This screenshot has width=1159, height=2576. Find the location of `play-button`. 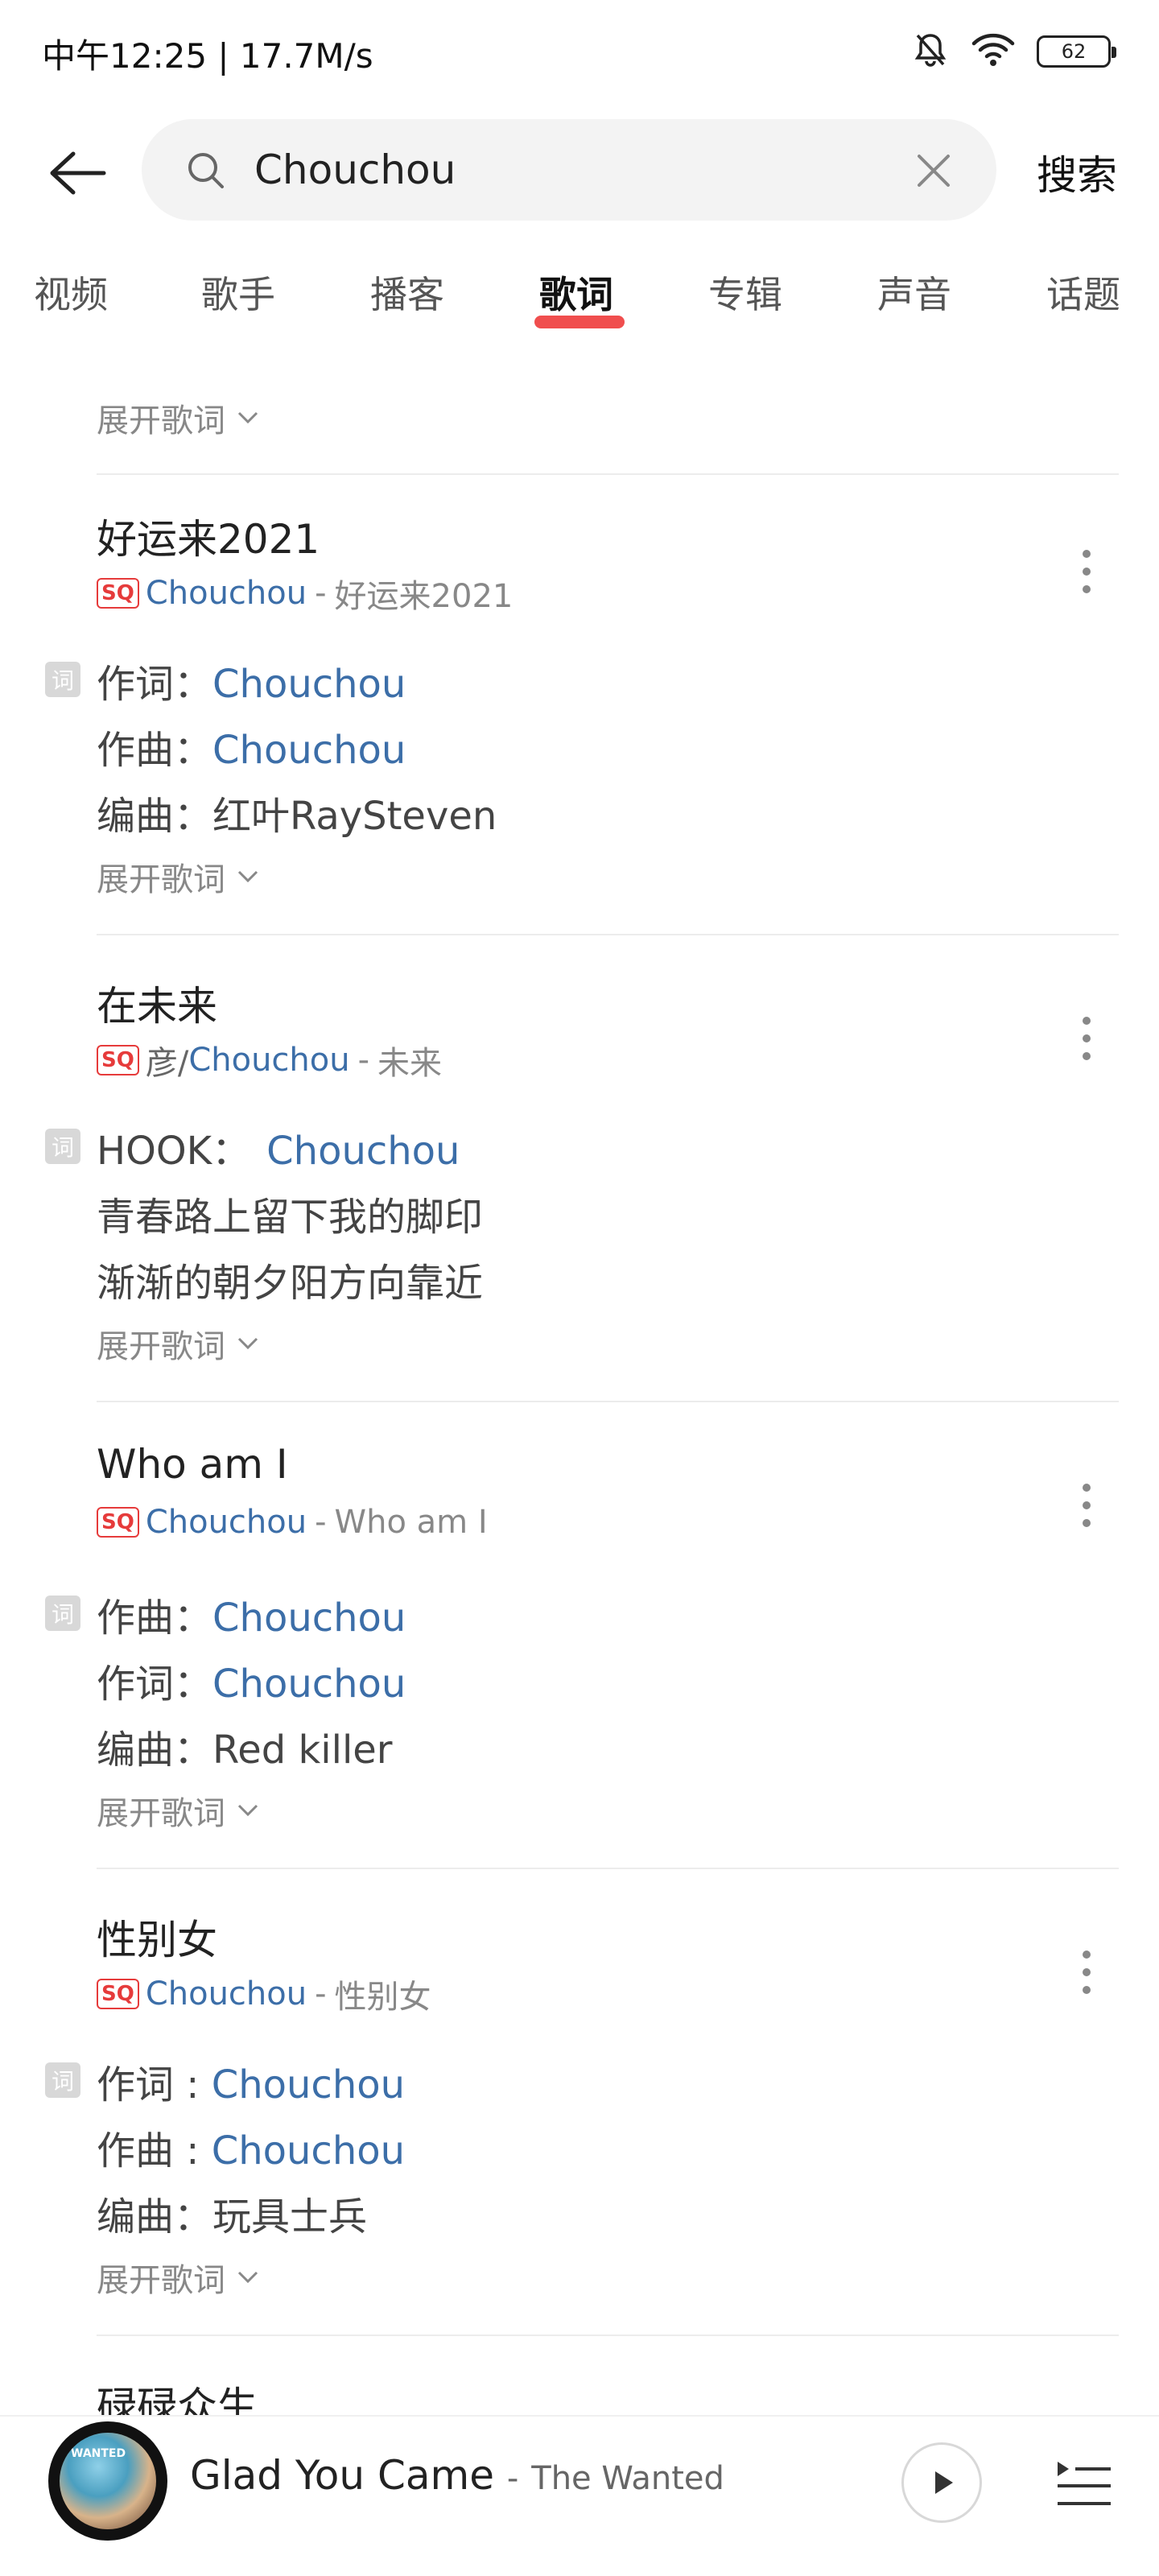

play-button is located at coordinates (941, 2482).